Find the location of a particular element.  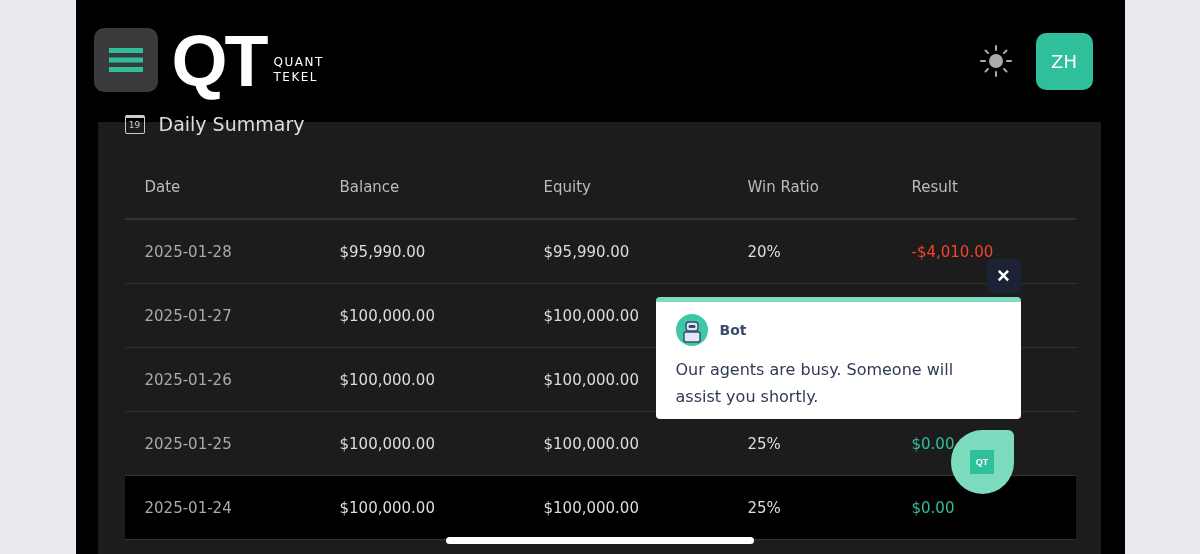

close-button: × is located at coordinates (1003, 276).